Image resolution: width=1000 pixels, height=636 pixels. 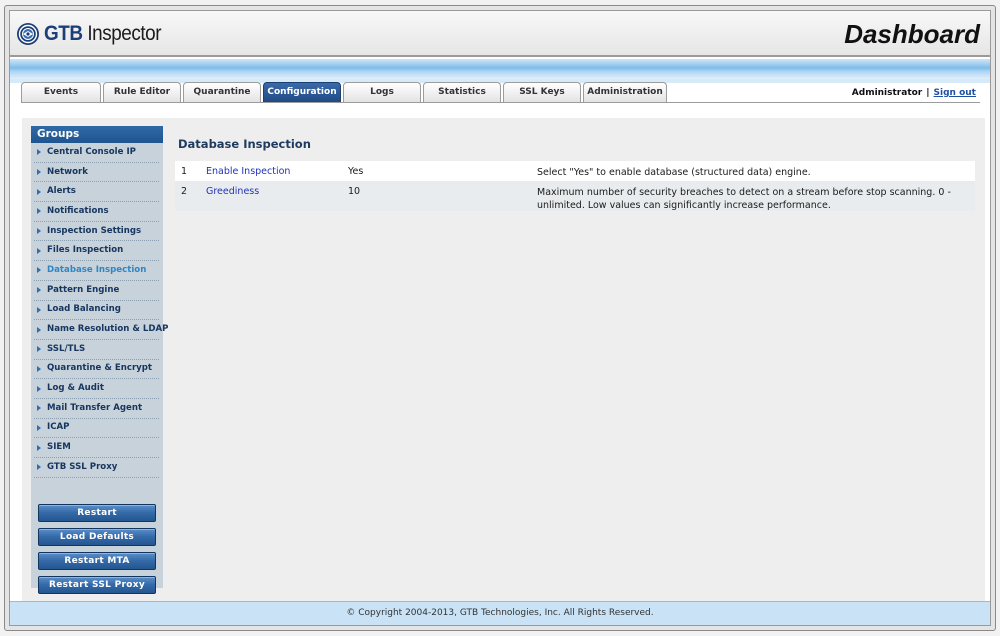 What do you see at coordinates (142, 92) in the screenshot?
I see `tab-rule-editor: Rule Editor` at bounding box center [142, 92].